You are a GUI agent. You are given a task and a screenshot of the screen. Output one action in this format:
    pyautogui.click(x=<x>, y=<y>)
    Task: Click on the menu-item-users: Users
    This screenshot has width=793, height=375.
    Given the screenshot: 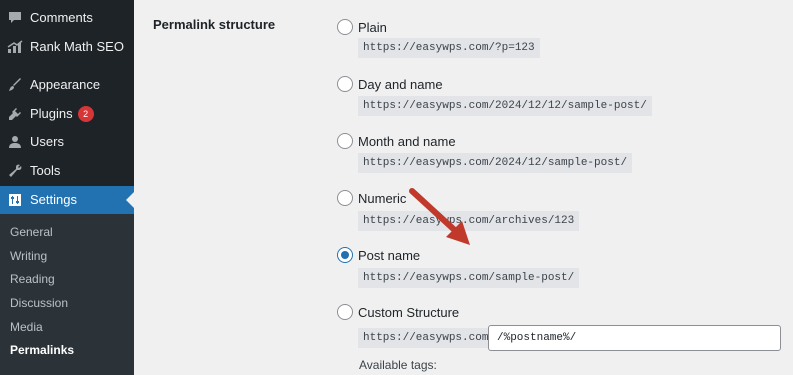 What is the action you would take?
    pyautogui.click(x=67, y=142)
    